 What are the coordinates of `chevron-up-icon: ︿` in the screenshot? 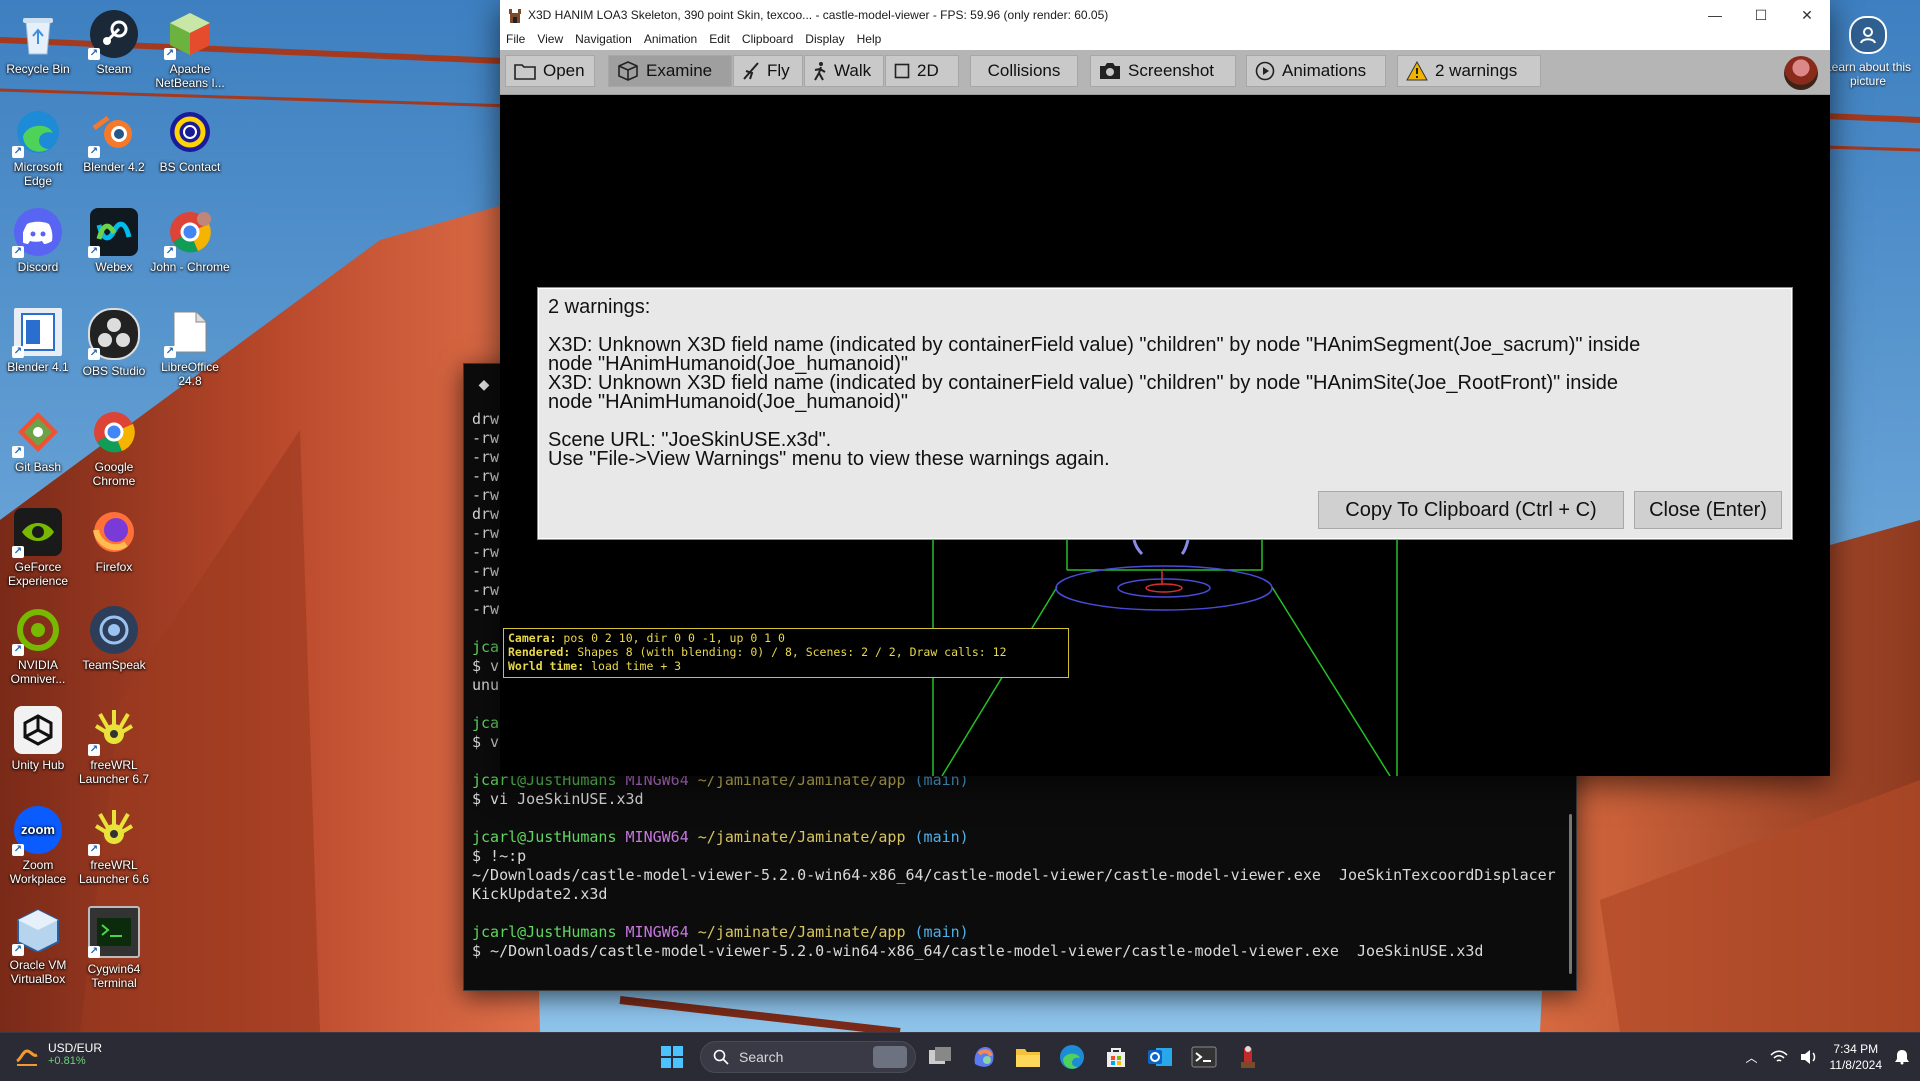 It's located at (1751, 1057).